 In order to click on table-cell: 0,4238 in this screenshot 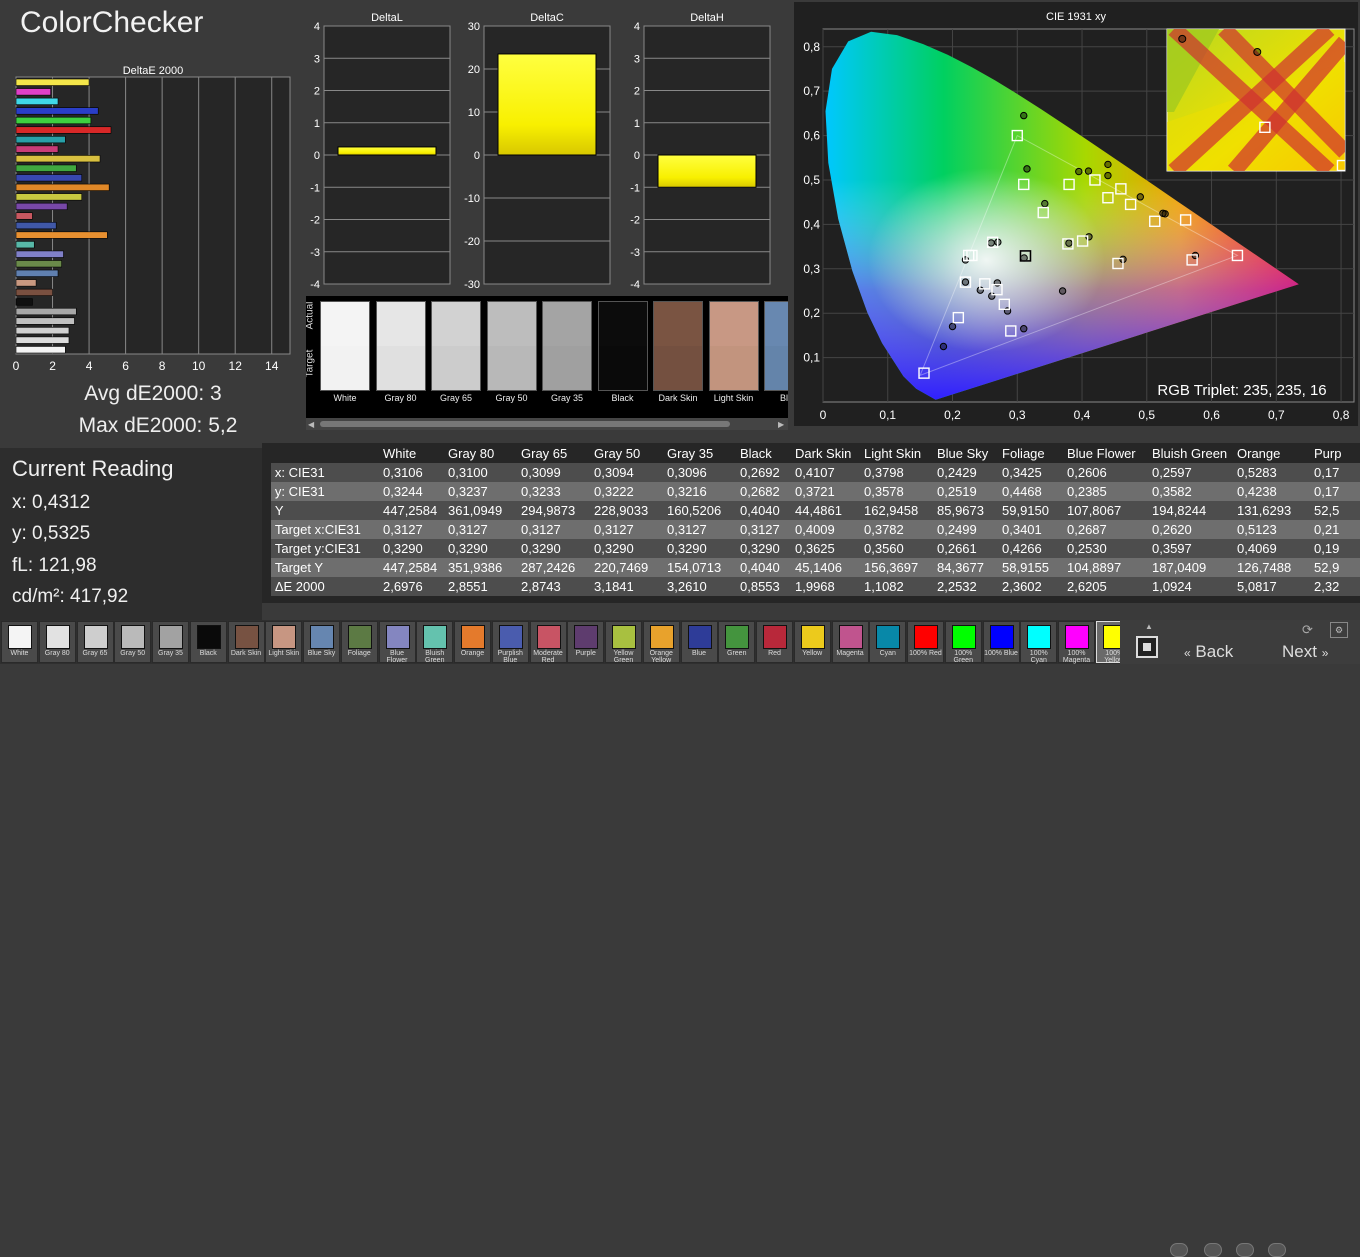, I will do `click(1271, 491)`.